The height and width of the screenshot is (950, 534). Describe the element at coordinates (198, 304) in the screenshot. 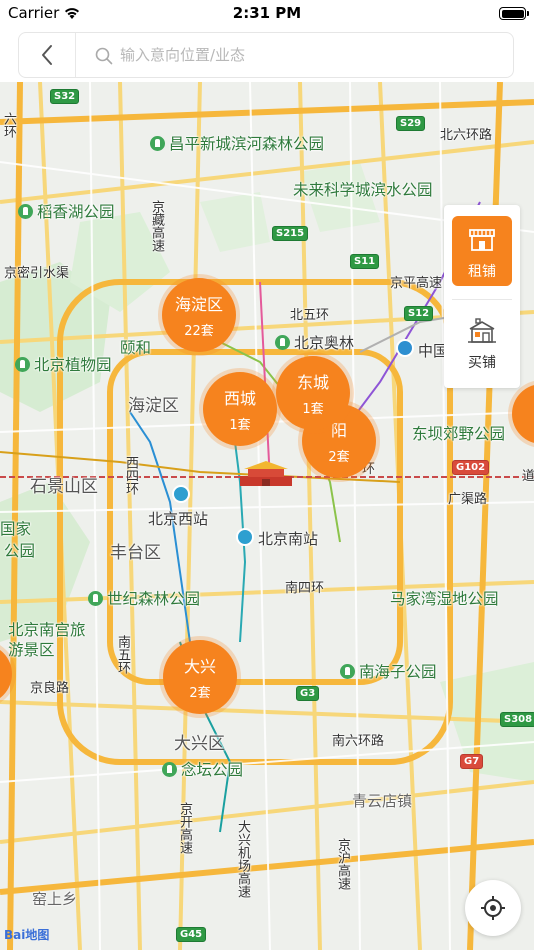

I see `cluster-name: 海淀区` at that location.